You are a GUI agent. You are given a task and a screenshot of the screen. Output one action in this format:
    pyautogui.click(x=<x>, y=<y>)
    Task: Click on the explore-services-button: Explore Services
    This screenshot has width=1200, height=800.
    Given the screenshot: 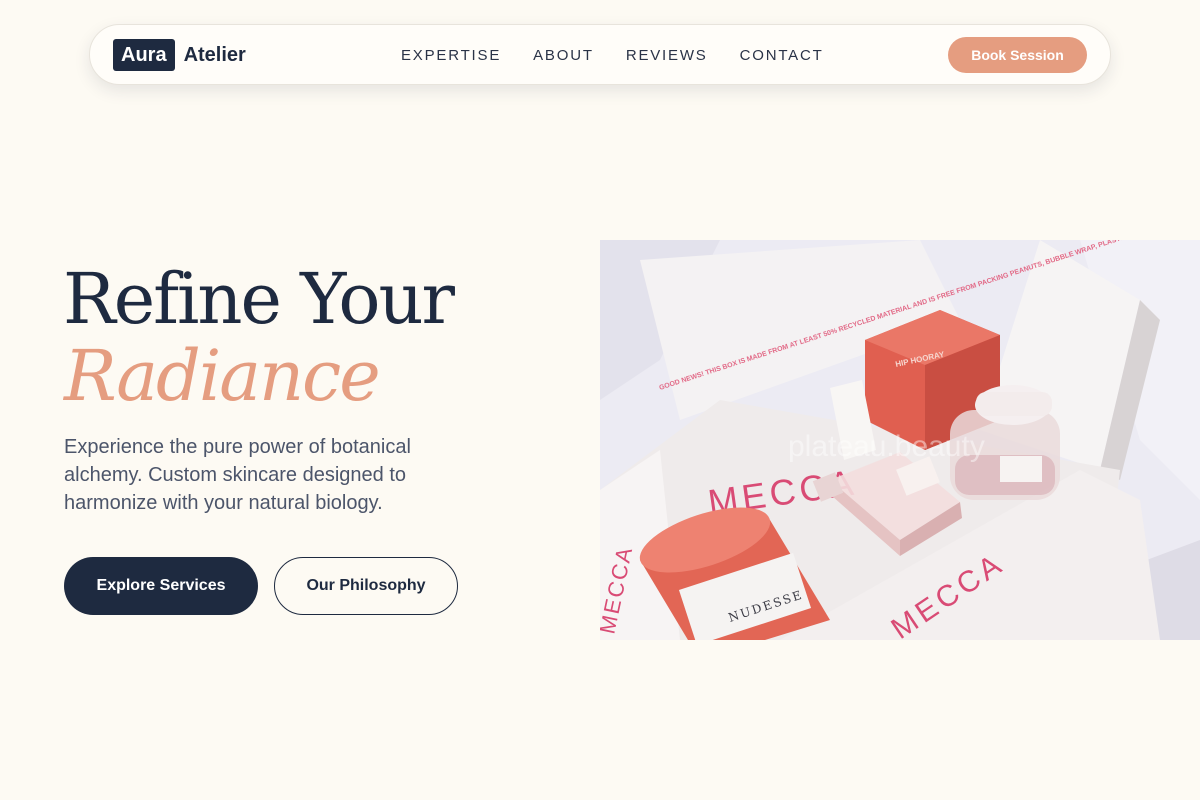 What is the action you would take?
    pyautogui.click(x=161, y=586)
    